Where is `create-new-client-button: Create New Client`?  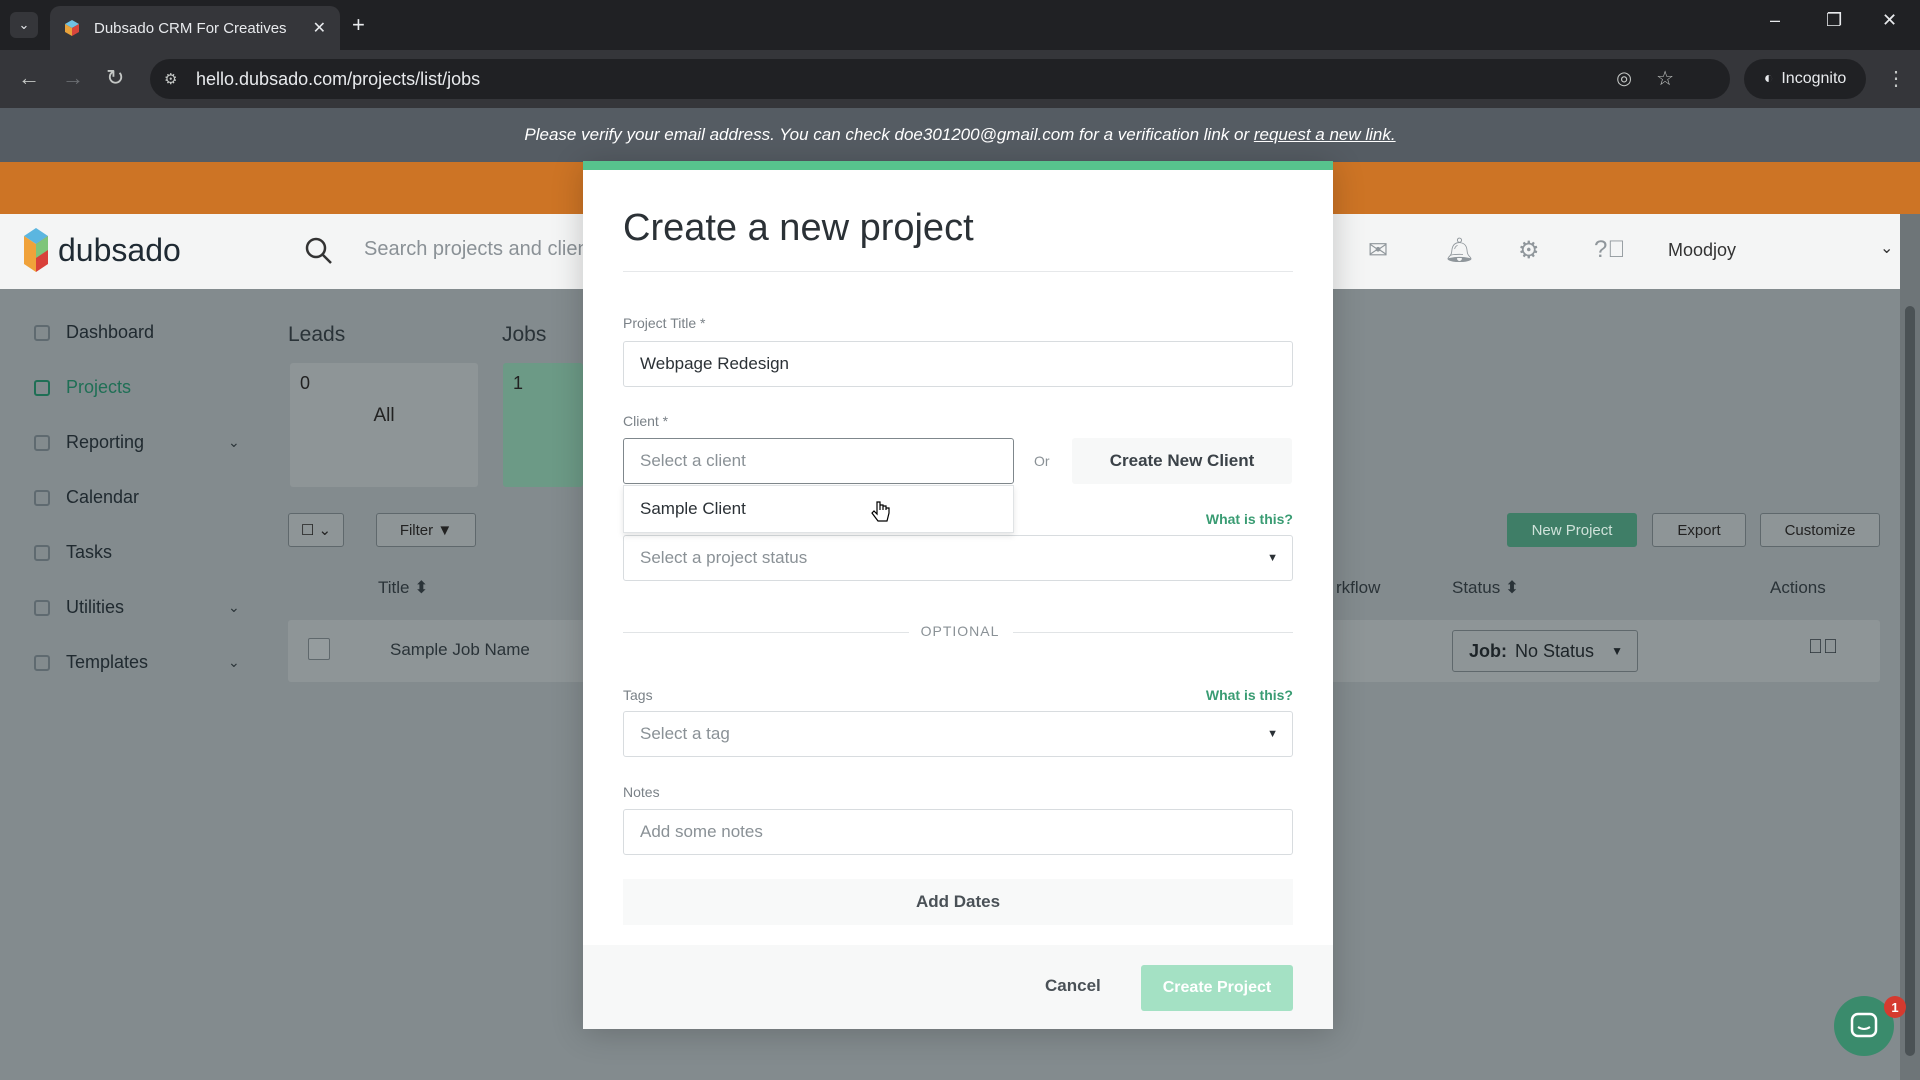 create-new-client-button: Create New Client is located at coordinates (1182, 461).